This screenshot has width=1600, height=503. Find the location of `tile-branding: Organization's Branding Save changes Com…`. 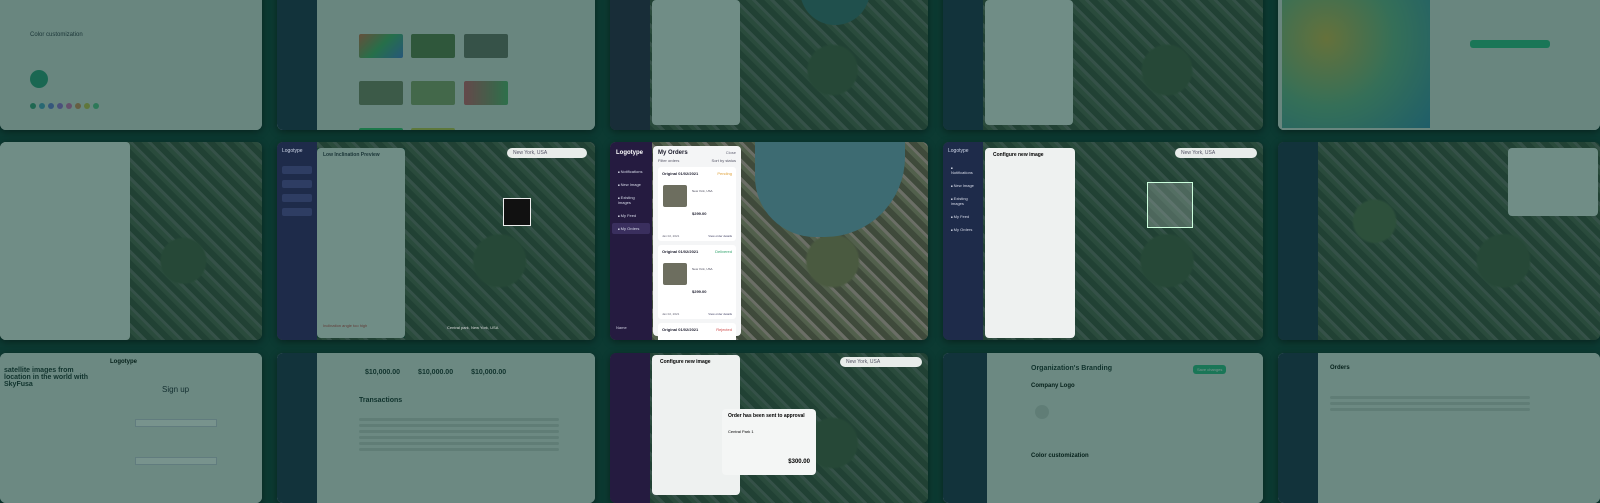

tile-branding: Organization's Branding Save changes Com… is located at coordinates (1103, 428).